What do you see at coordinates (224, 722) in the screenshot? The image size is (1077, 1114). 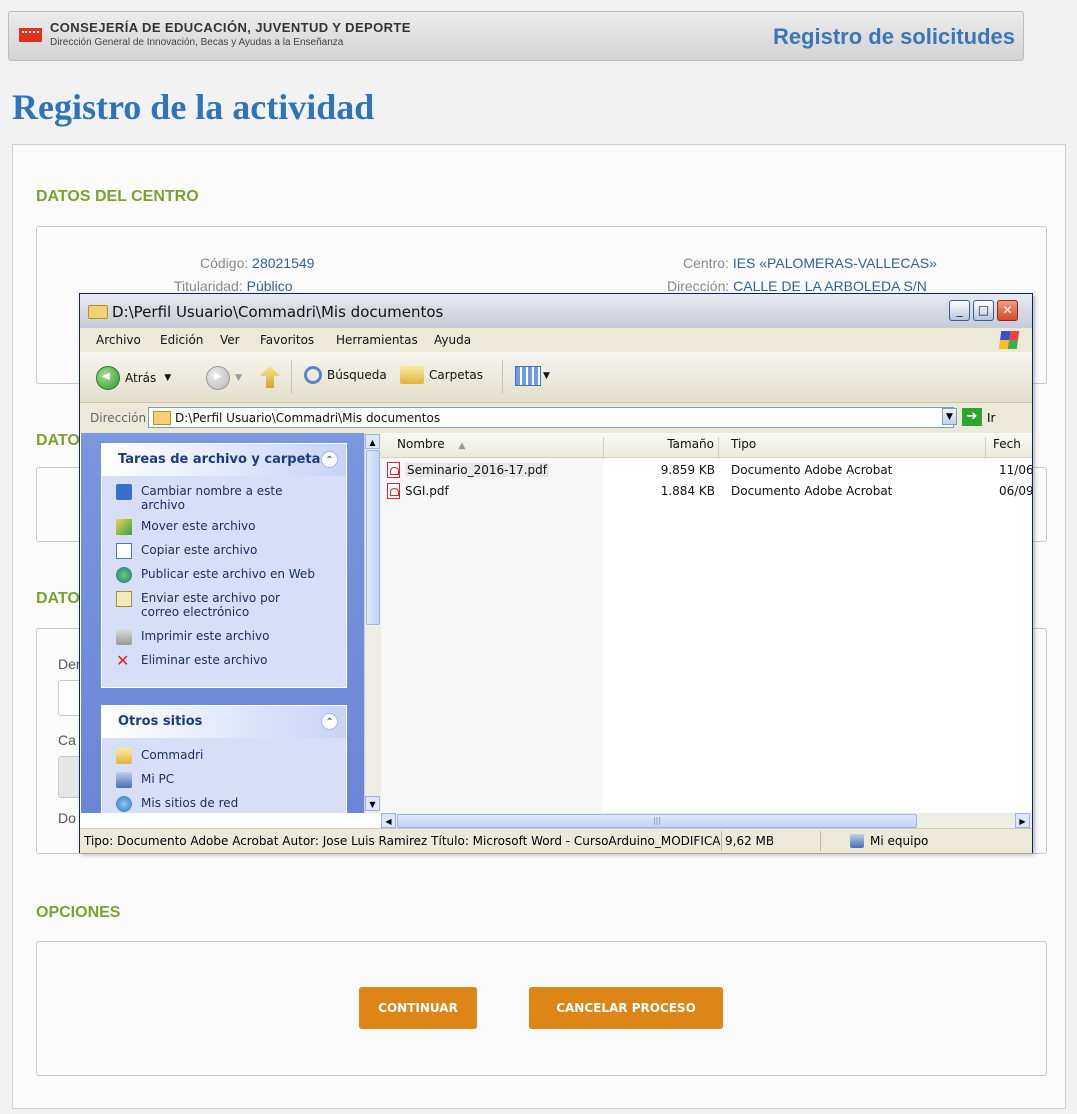 I see `other-places-header: Otros sitios ⌃` at bounding box center [224, 722].